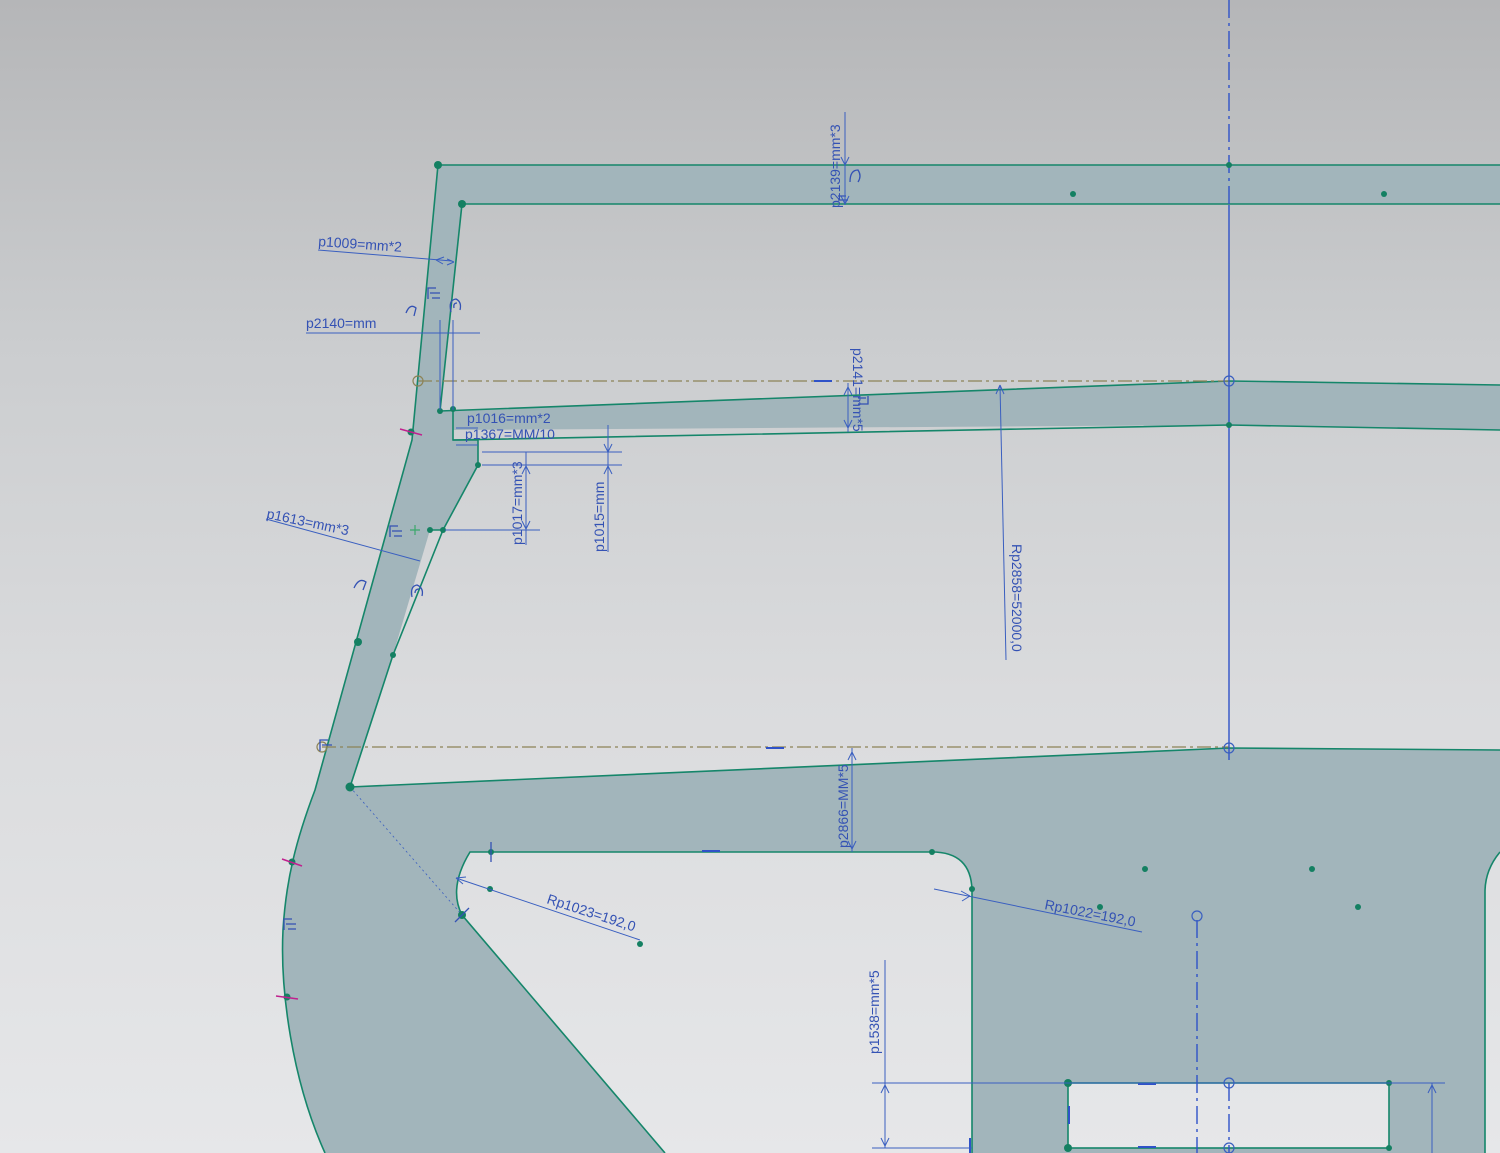 The height and width of the screenshot is (1153, 1500). What do you see at coordinates (874, 1012) in the screenshot?
I see `dimension-p1538: p1538=mm*5` at bounding box center [874, 1012].